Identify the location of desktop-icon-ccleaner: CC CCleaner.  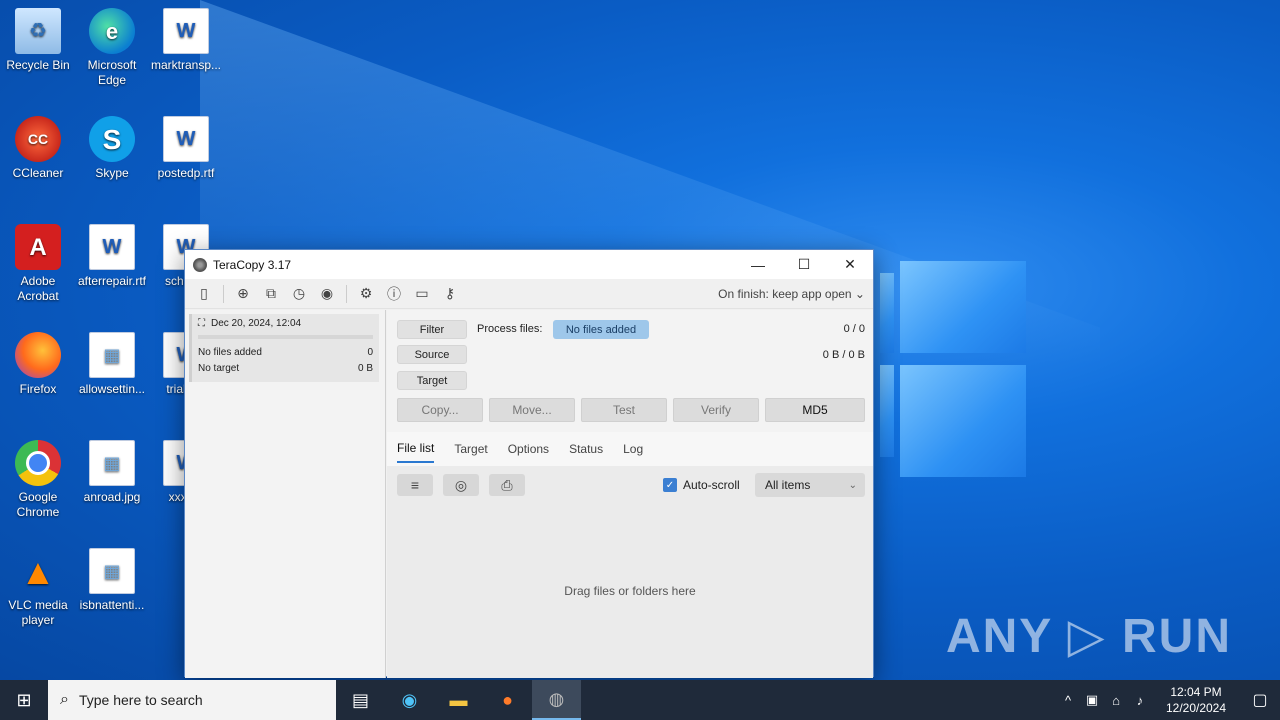
(38, 148).